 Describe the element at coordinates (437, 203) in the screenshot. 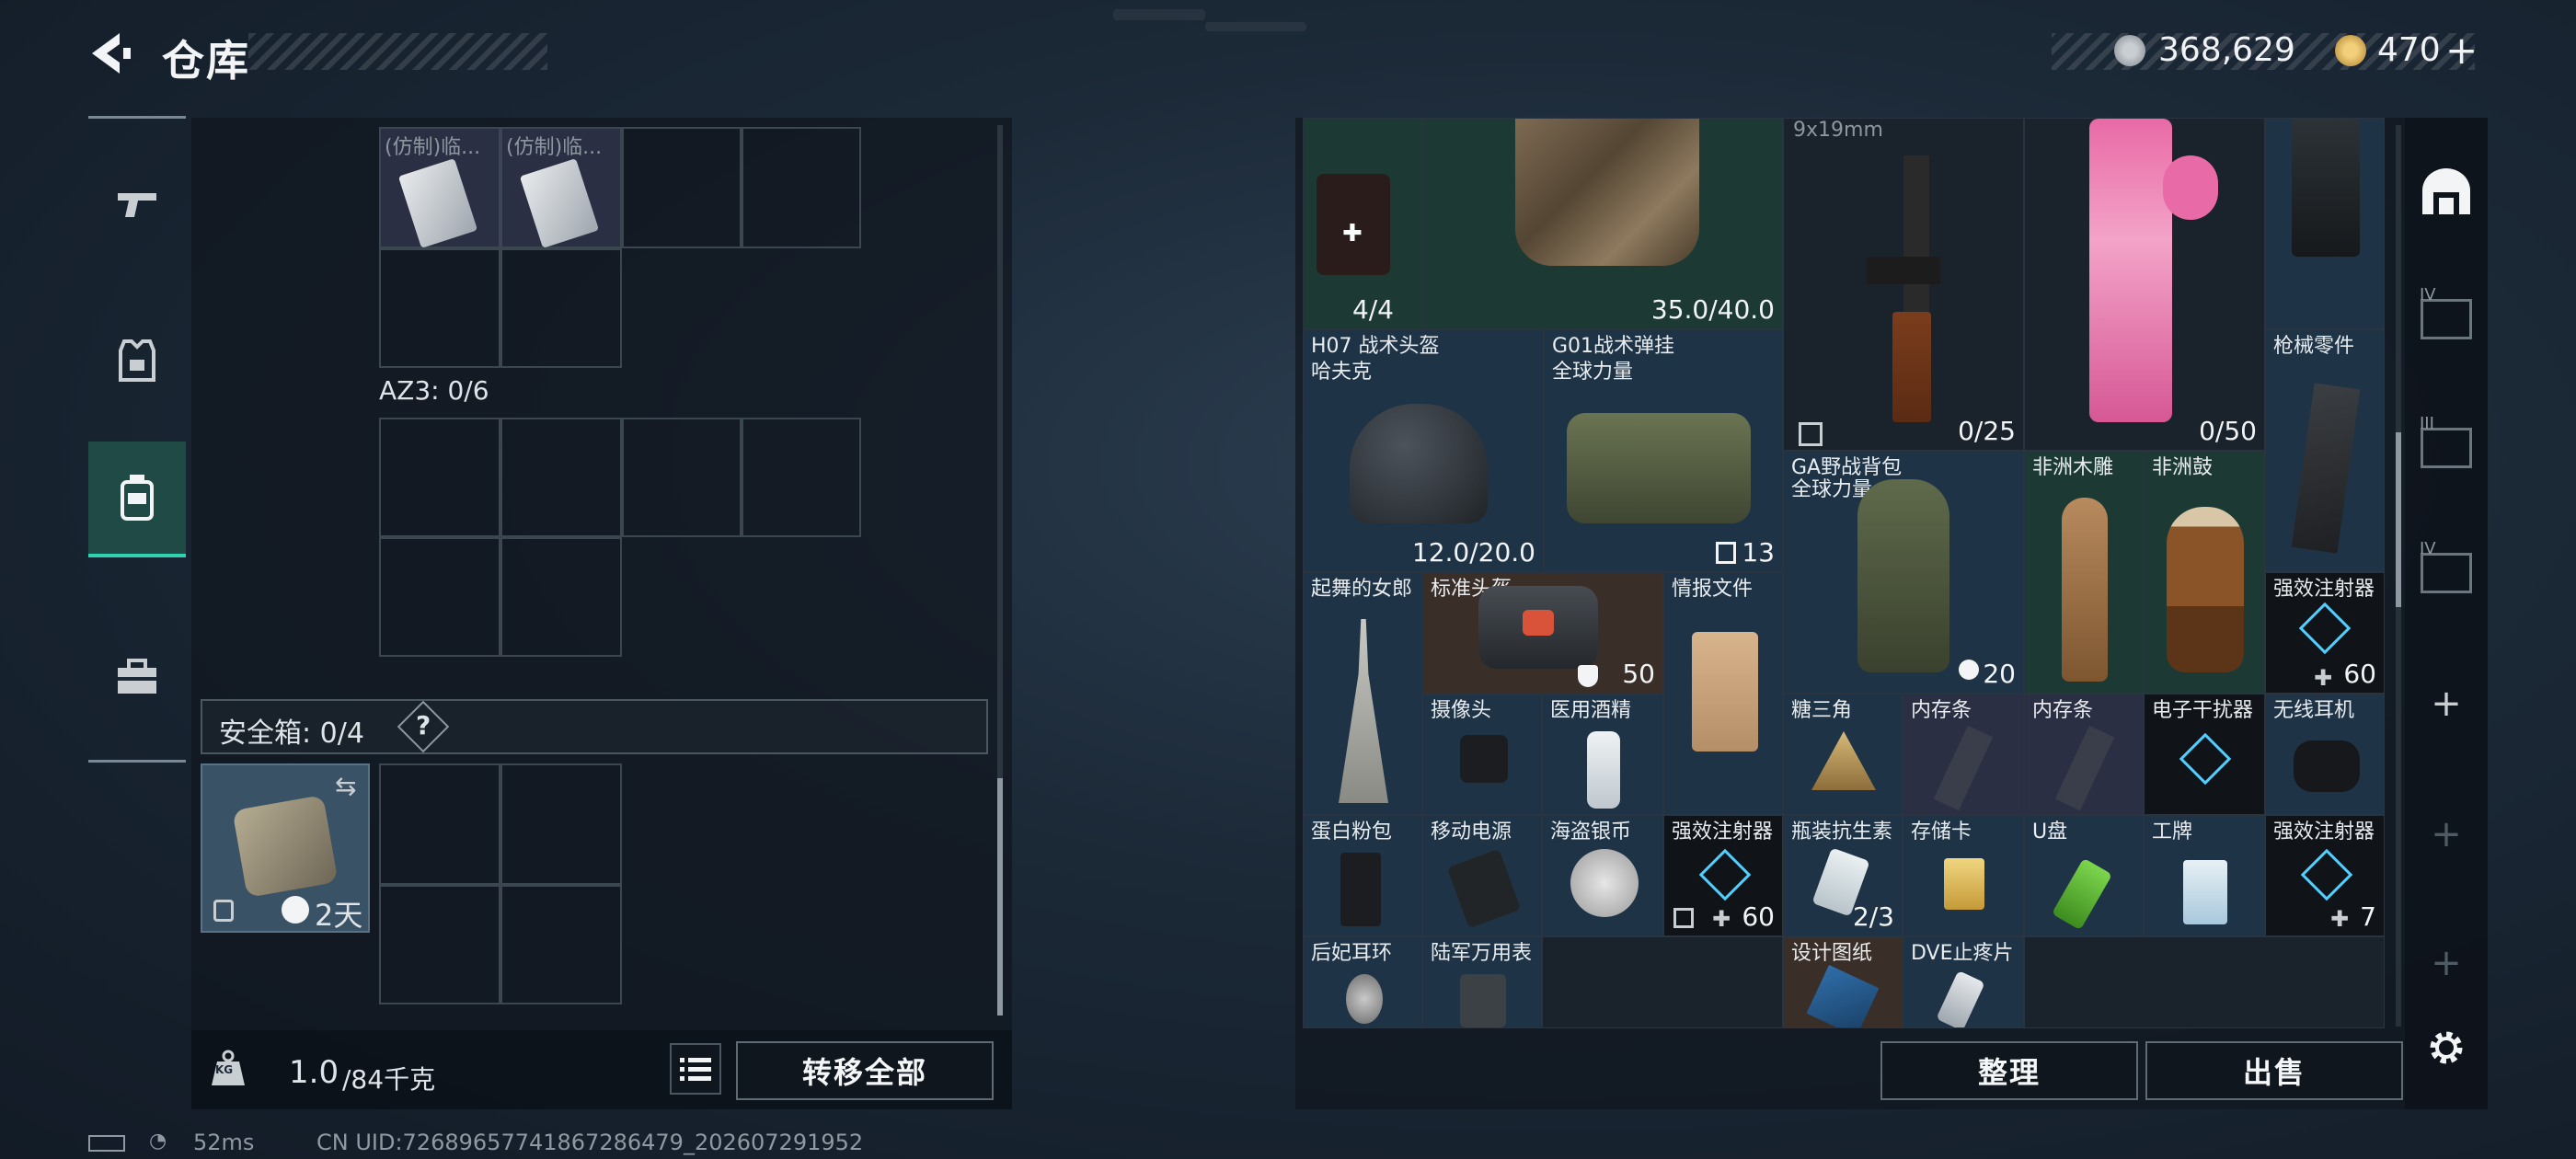

I see `keycard-icon` at that location.